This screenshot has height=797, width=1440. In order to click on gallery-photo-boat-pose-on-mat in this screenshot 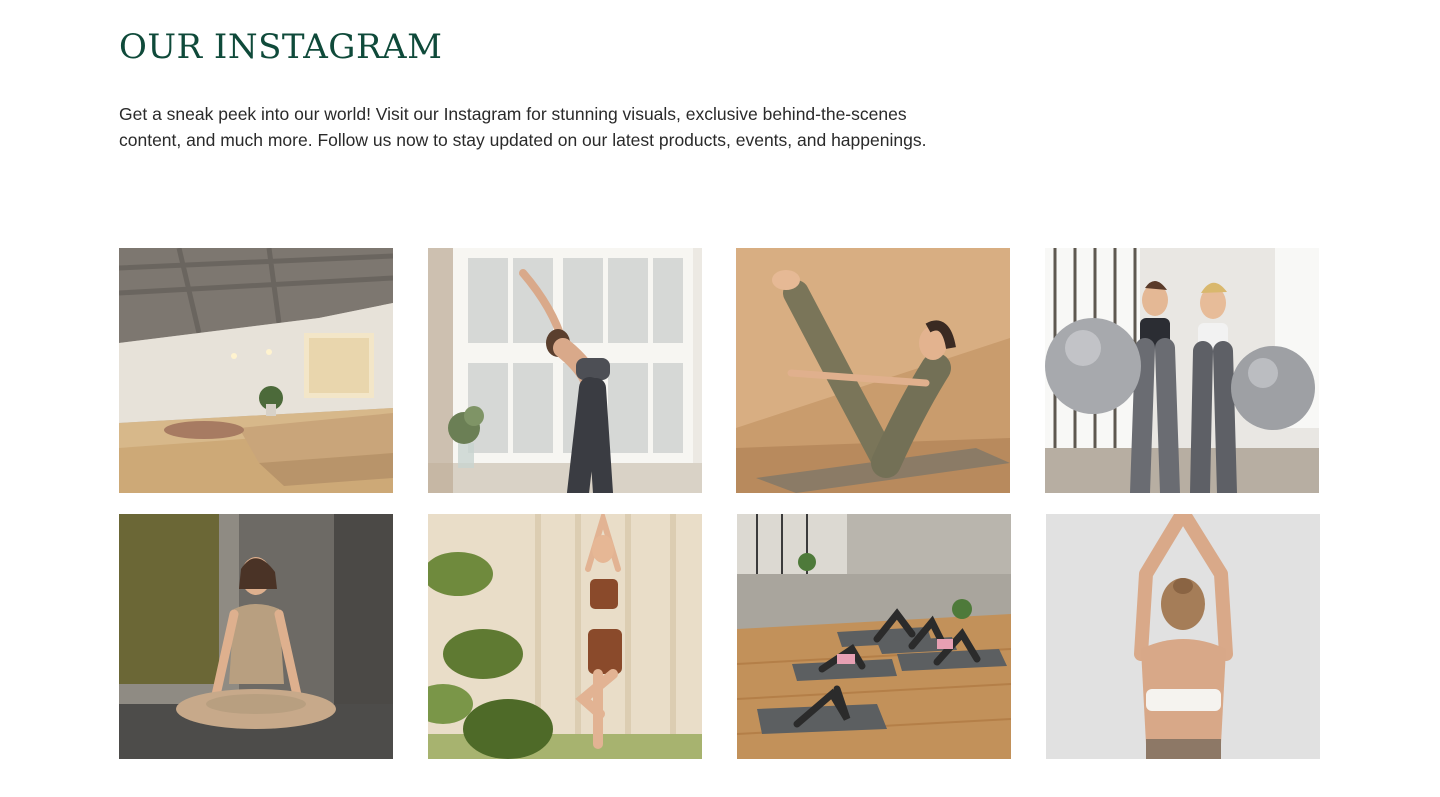, I will do `click(873, 370)`.